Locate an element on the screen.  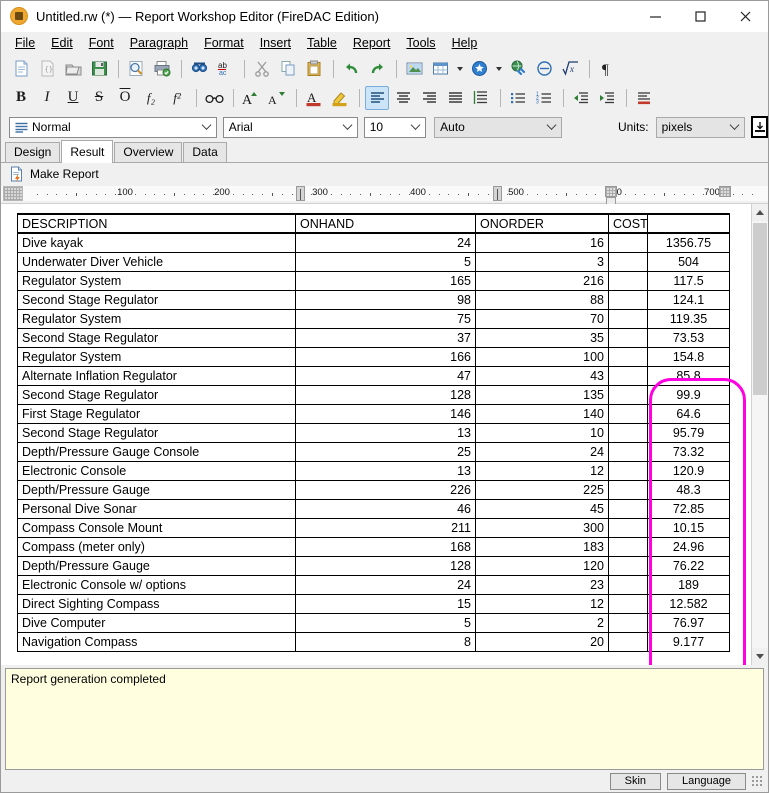
table-row: Navigation Compass 8 20 9.177 is located at coordinates (373, 641).